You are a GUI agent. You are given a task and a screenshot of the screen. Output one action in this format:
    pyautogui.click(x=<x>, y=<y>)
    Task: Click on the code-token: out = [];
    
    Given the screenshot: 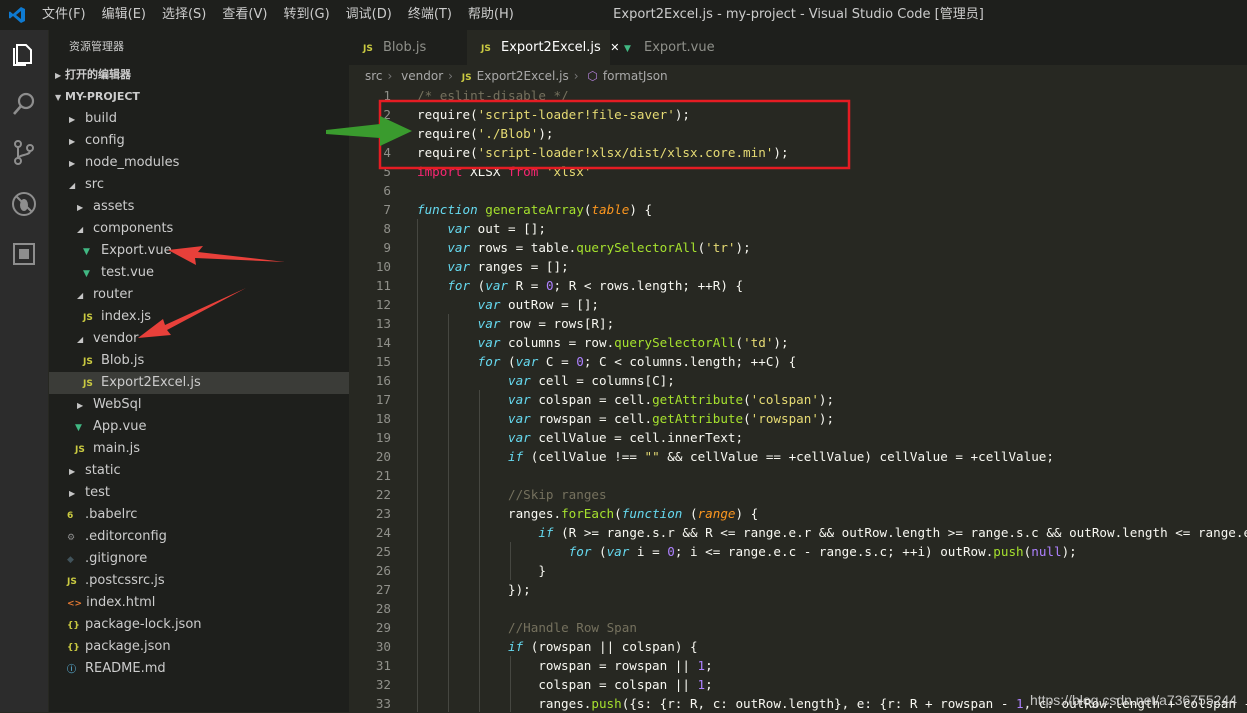 What is the action you would take?
    pyautogui.click(x=508, y=228)
    